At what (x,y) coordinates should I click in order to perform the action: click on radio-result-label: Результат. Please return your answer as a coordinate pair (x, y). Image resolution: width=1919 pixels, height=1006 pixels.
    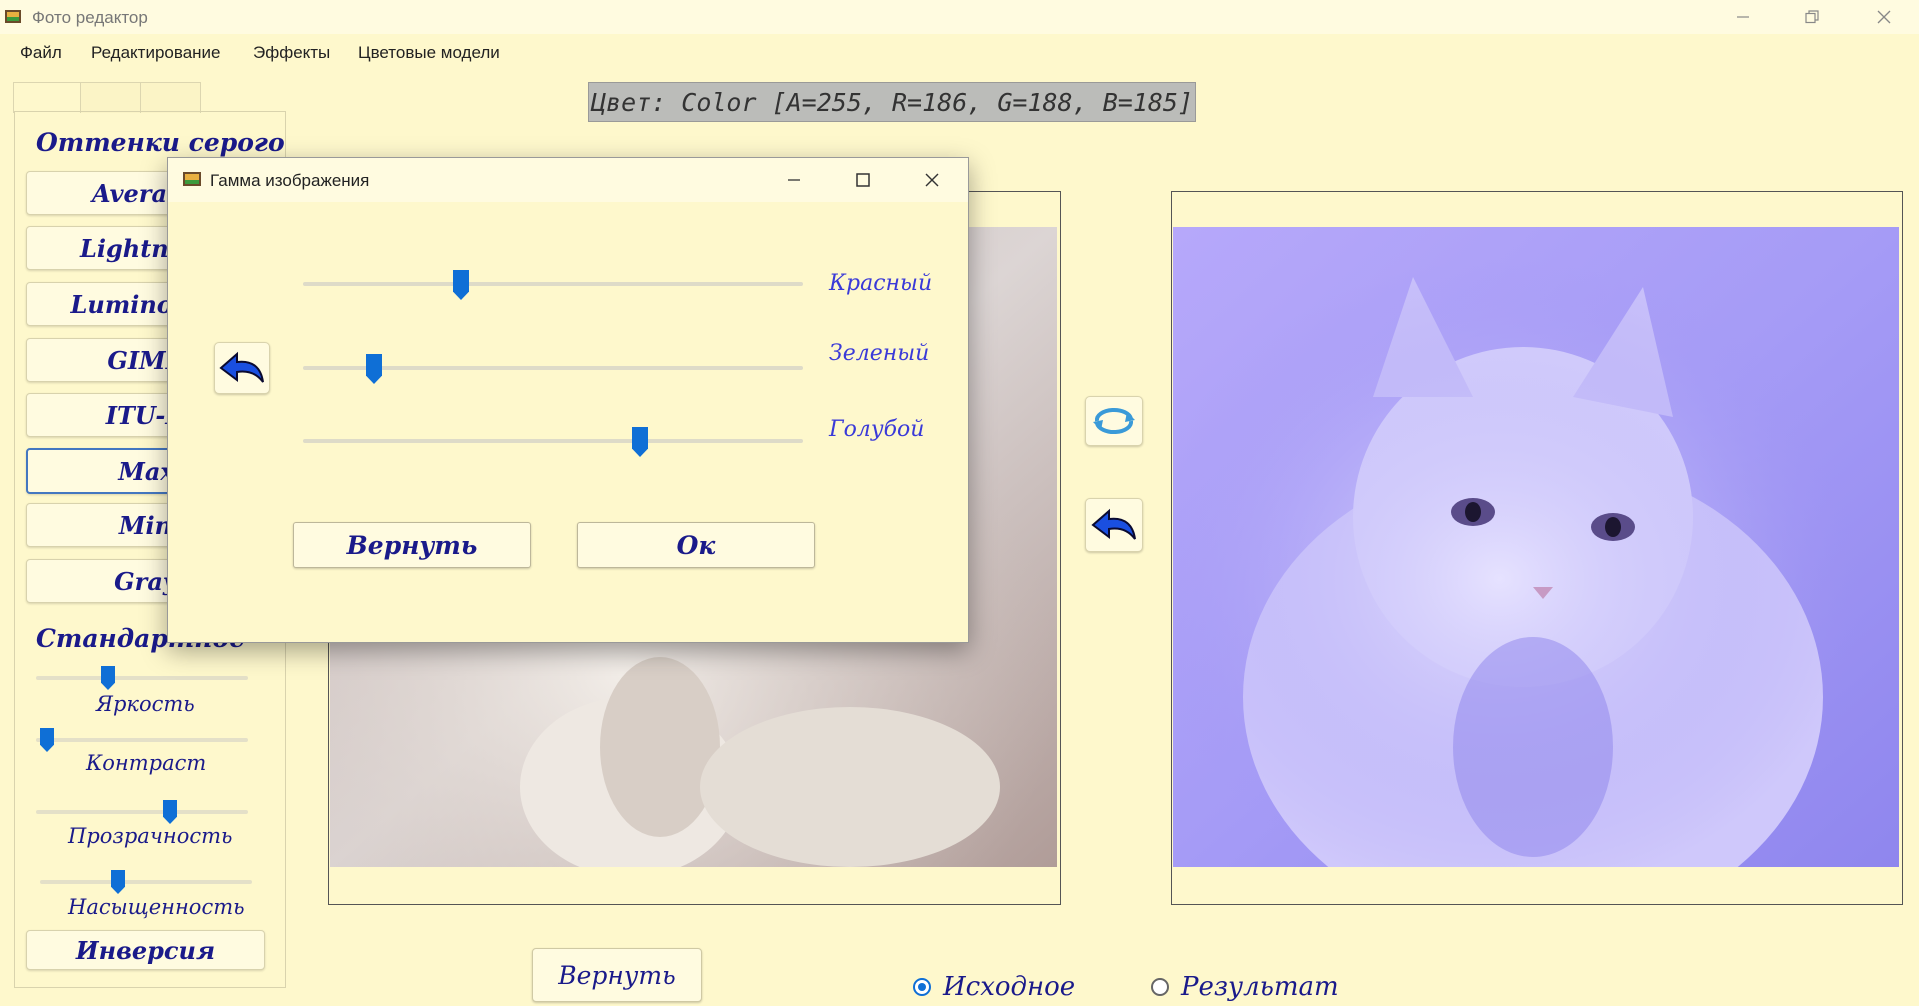
    Looking at the image, I should click on (1260, 987).